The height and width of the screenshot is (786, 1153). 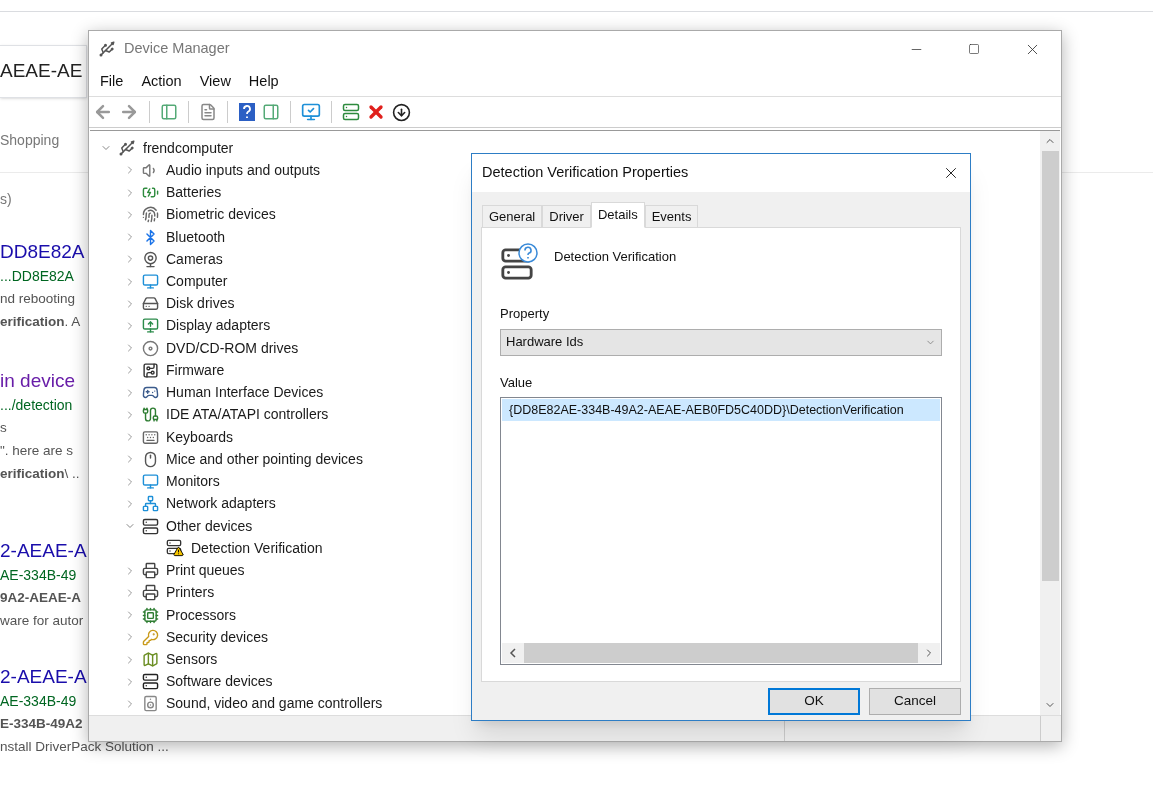 What do you see at coordinates (36, 405) in the screenshot?
I see `result-url: .../detection` at bounding box center [36, 405].